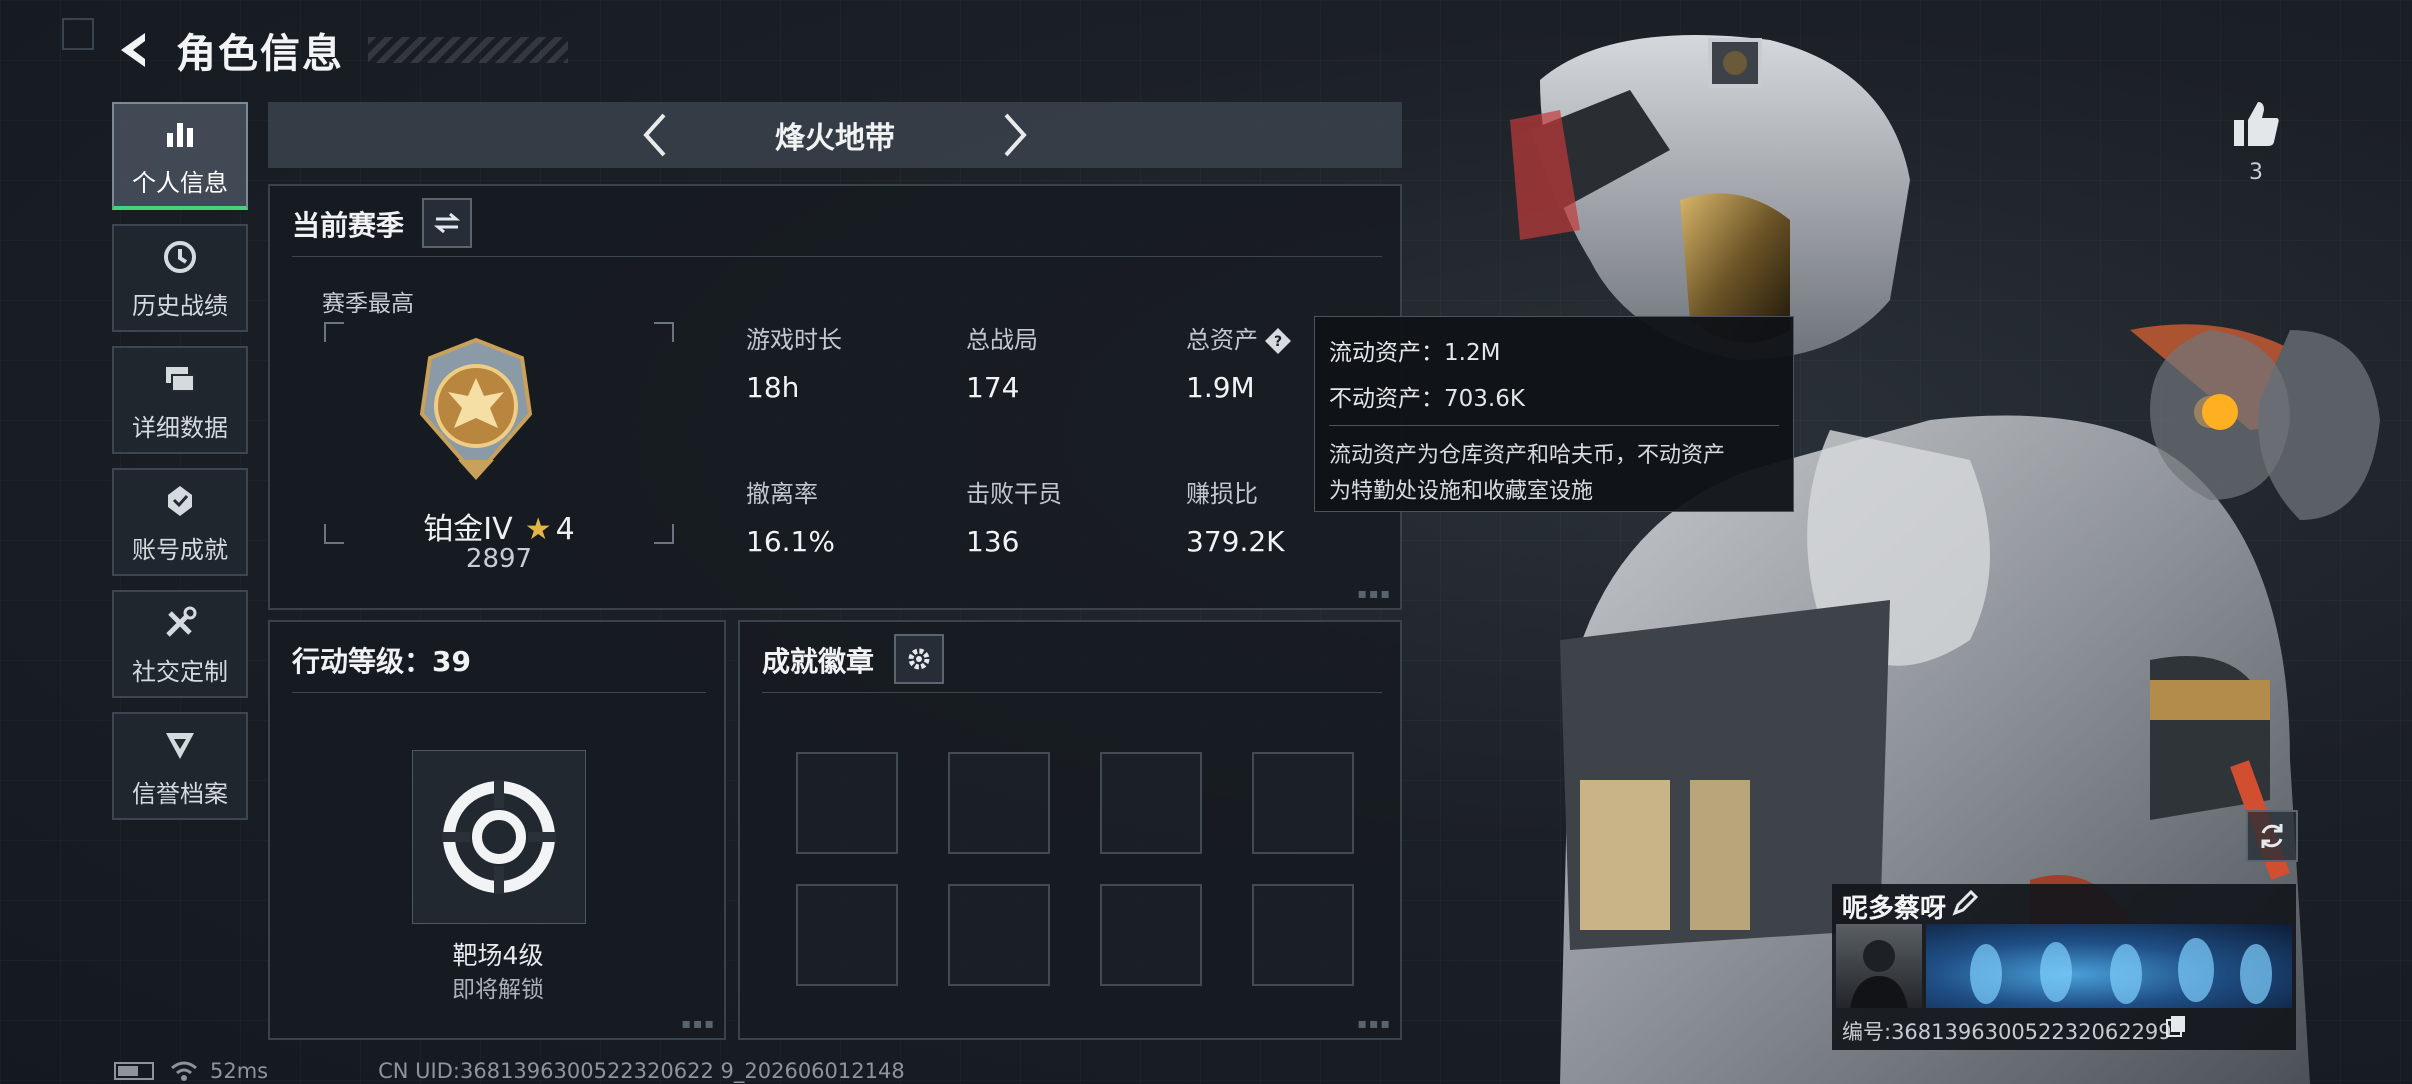 The width and height of the screenshot is (2412, 1084). I want to click on badges-title: 成就徽章, so click(818, 661).